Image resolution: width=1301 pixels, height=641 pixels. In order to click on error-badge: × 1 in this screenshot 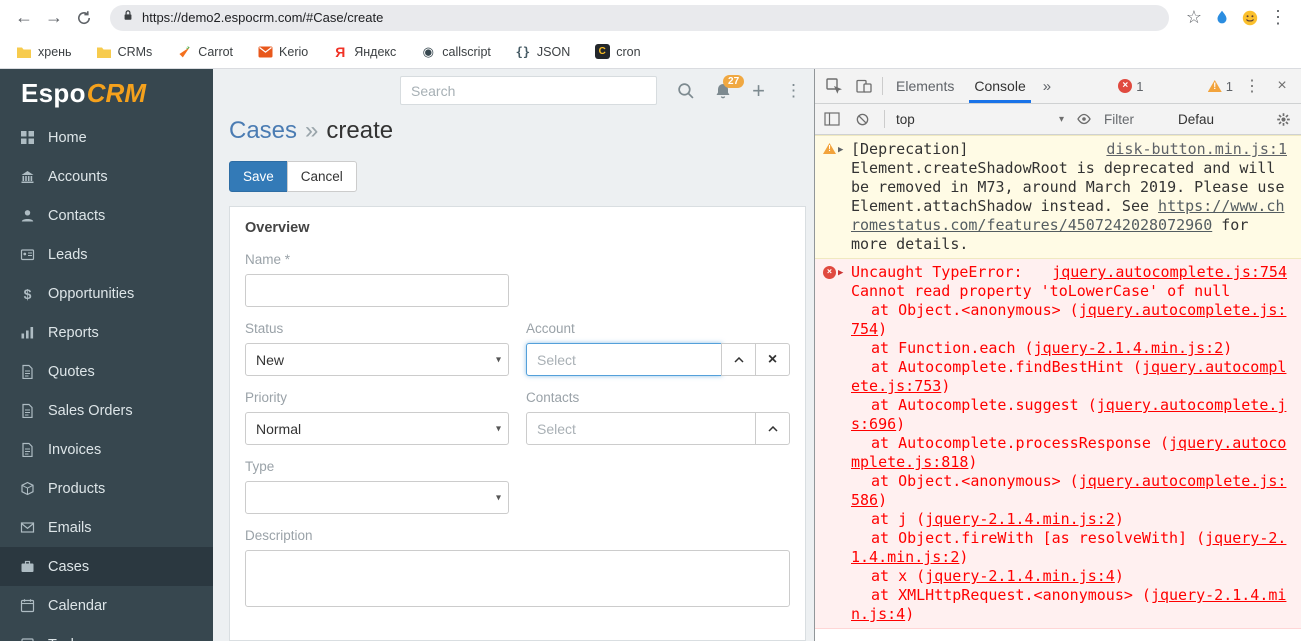, I will do `click(1130, 86)`.